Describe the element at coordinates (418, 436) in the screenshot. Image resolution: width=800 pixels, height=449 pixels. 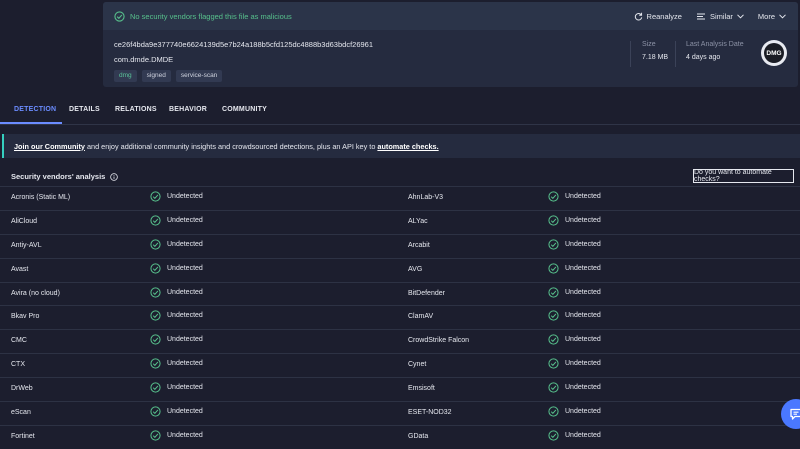
I see `vendor-name: GData` at that location.